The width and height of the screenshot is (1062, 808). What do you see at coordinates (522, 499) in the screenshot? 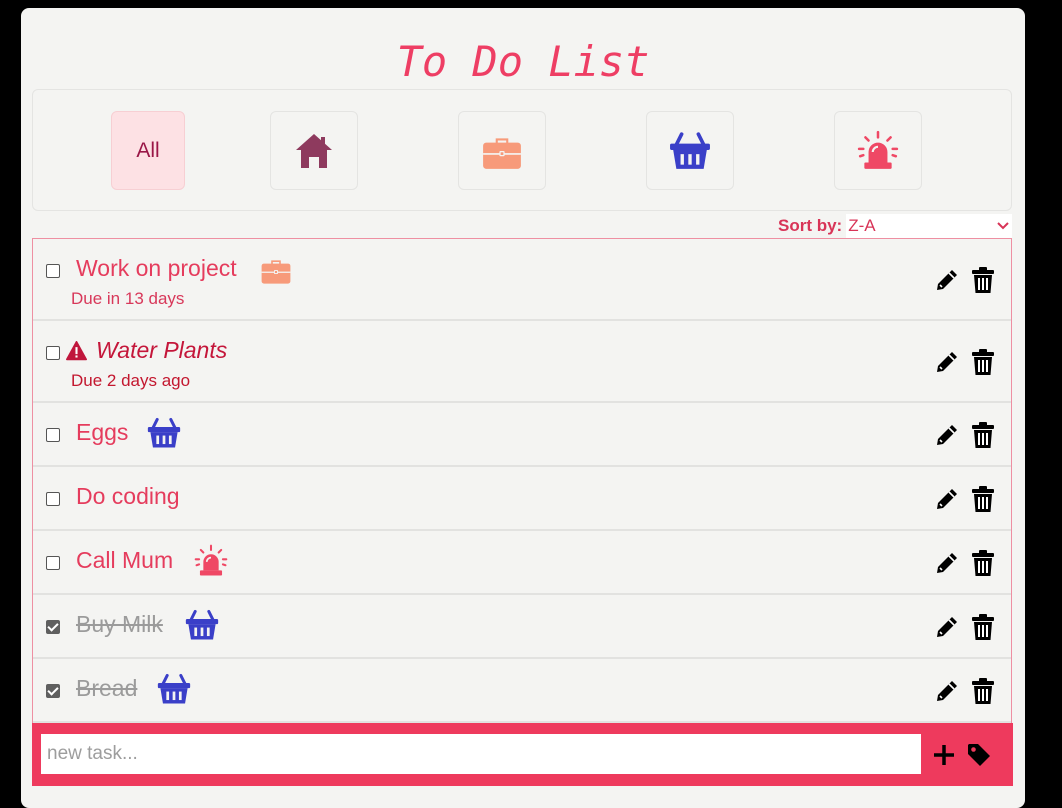
I see `task-row: Do coding` at bounding box center [522, 499].